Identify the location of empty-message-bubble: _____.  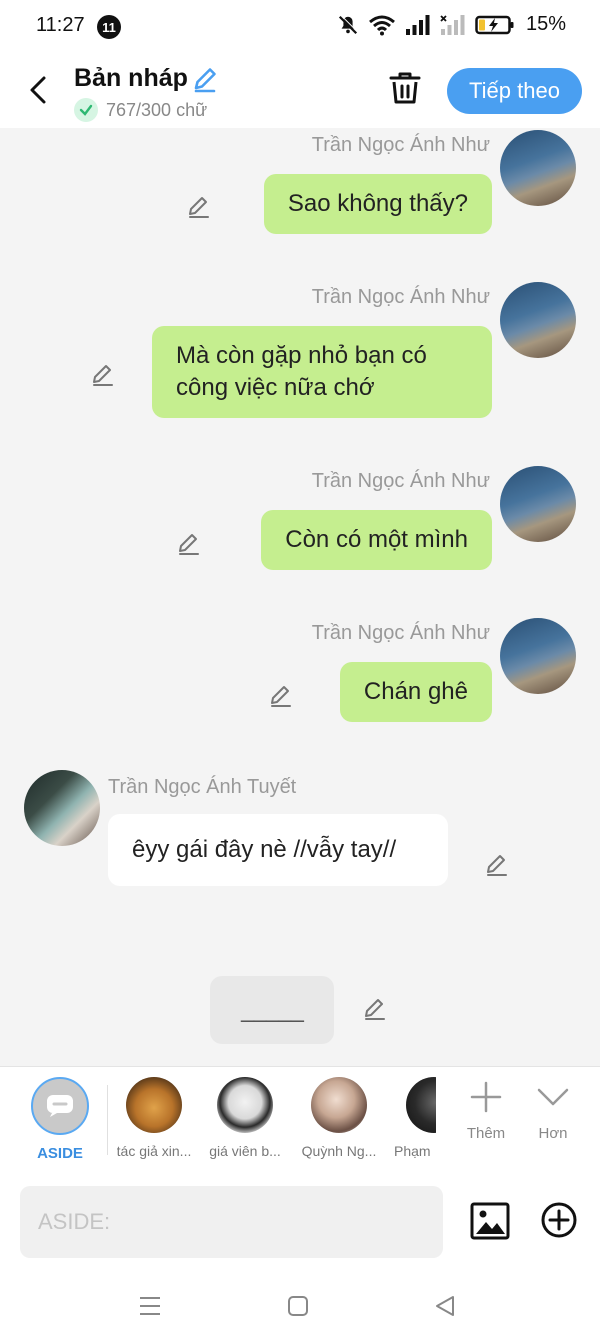
(272, 1010).